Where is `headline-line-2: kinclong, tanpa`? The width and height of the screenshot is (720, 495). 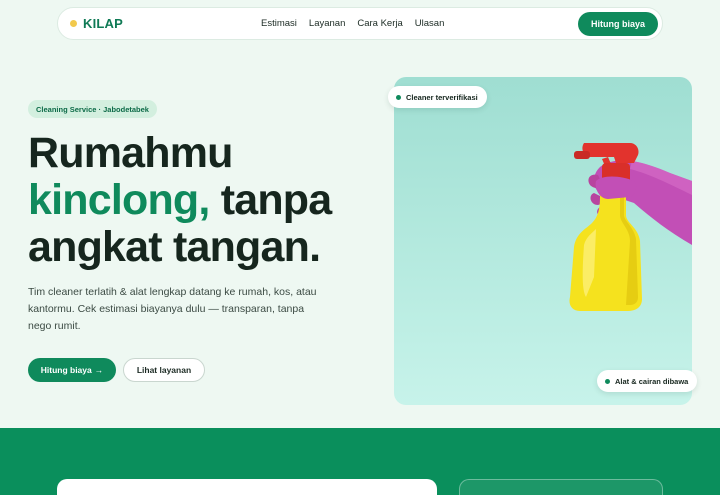
headline-line-2: kinclong, tanpa is located at coordinates (198, 200).